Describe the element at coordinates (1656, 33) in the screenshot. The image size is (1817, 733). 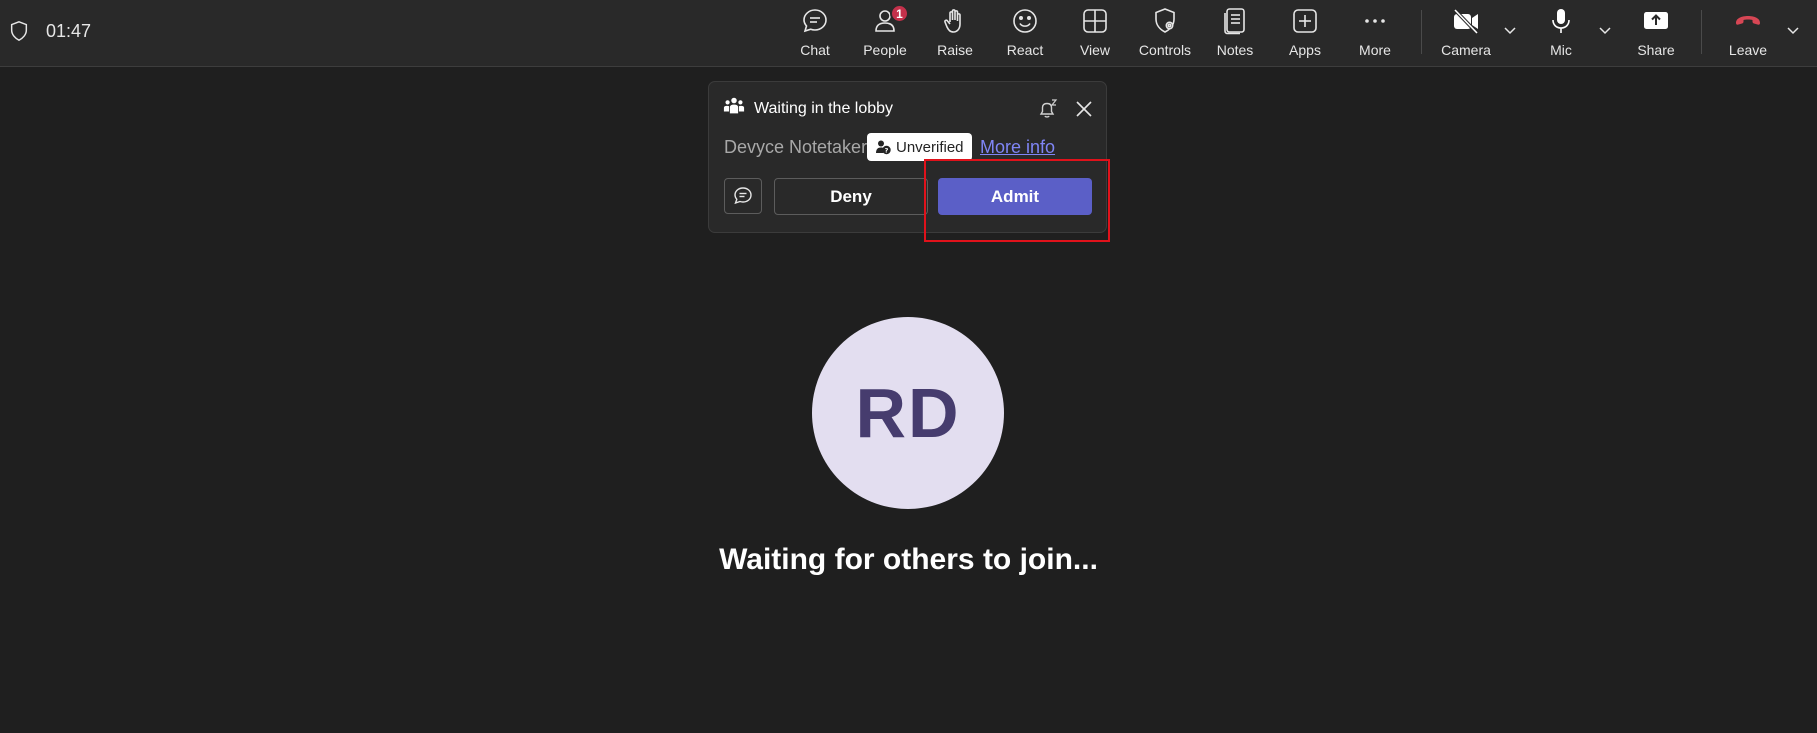
I see `share-button: Share` at that location.